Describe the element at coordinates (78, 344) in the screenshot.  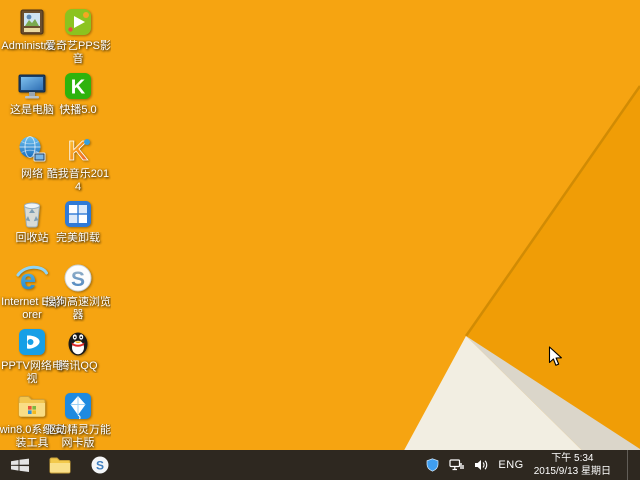
I see `qq-penguin-icon` at that location.